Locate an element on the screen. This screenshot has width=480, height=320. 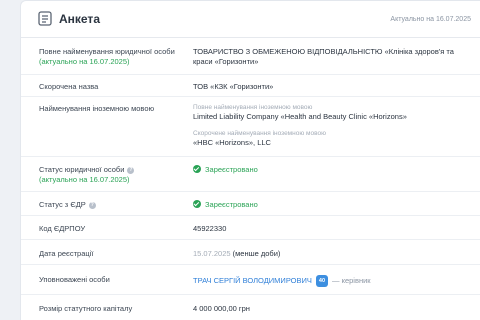
legal-status-text: Зареєстровано is located at coordinates (231, 169).